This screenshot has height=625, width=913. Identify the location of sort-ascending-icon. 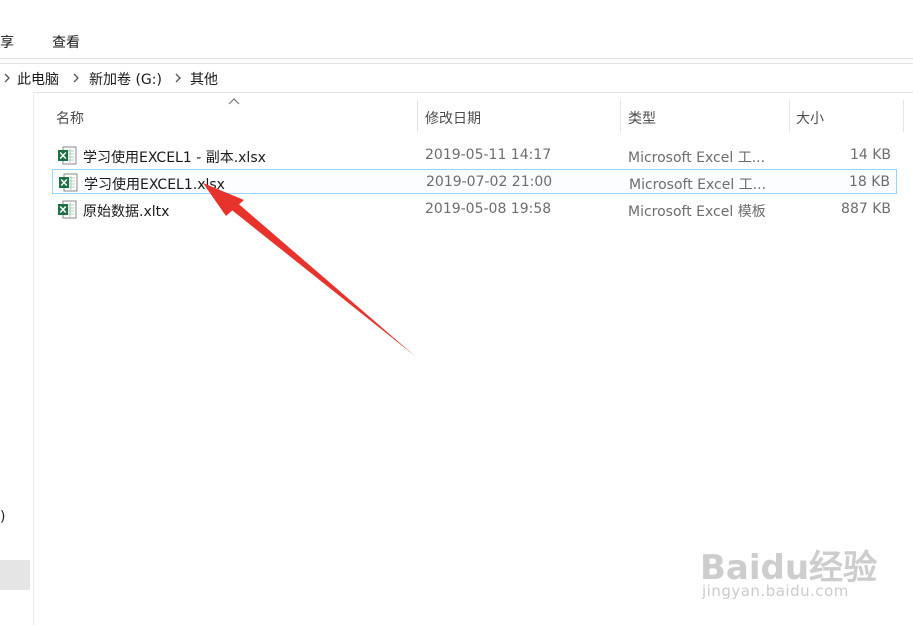
(234, 101).